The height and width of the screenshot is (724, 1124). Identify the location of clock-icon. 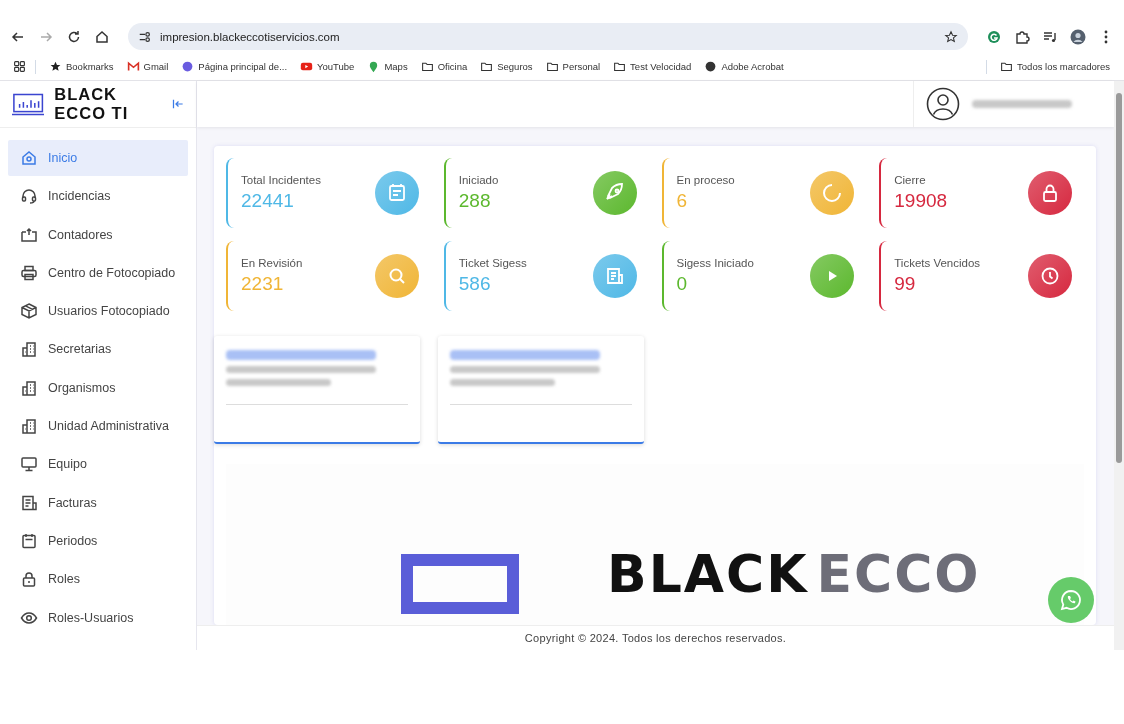
(1050, 276).